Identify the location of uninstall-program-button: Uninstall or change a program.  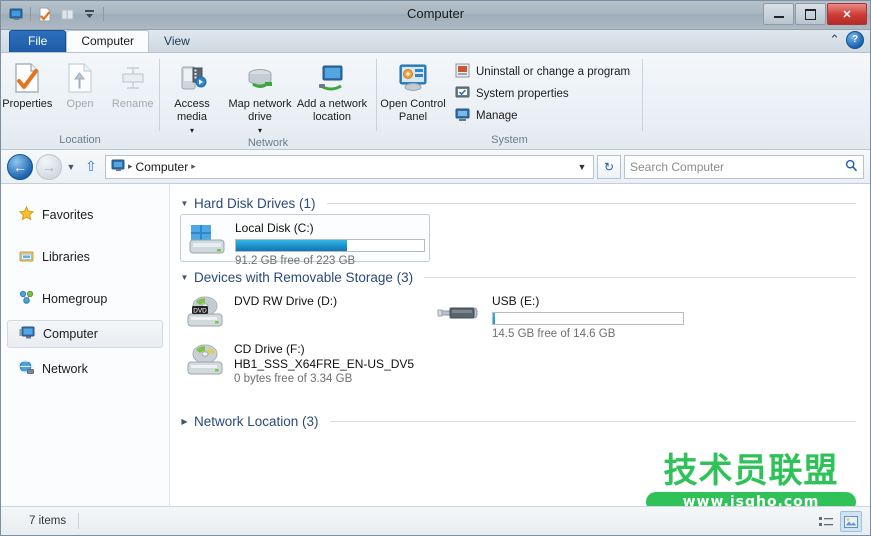
(542, 72).